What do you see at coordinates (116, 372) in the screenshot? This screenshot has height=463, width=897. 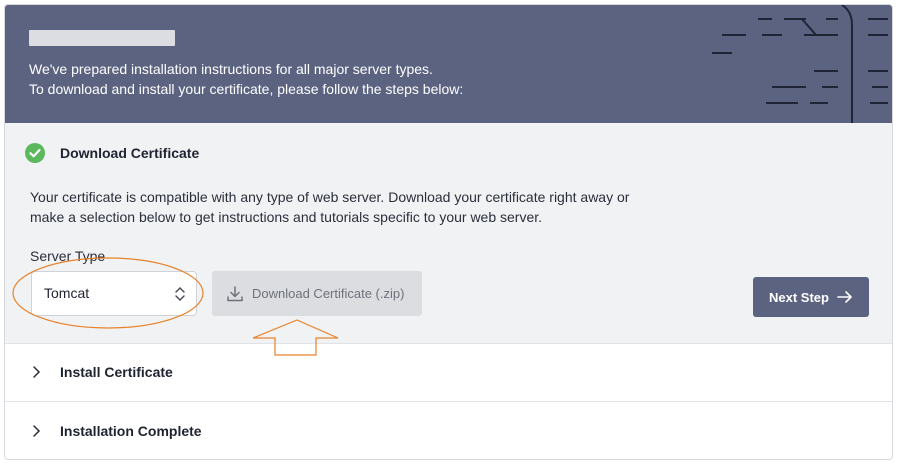 I see `step-title-install: Install Certificate` at bounding box center [116, 372].